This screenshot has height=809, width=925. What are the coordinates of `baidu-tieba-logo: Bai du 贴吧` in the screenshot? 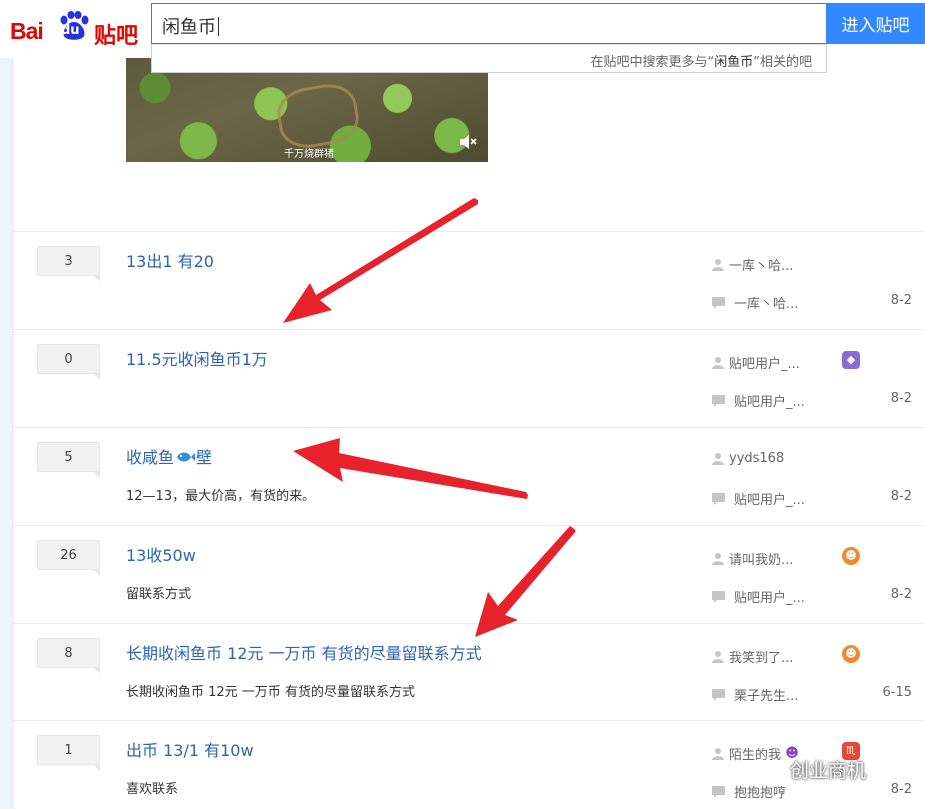 It's located at (75, 28).